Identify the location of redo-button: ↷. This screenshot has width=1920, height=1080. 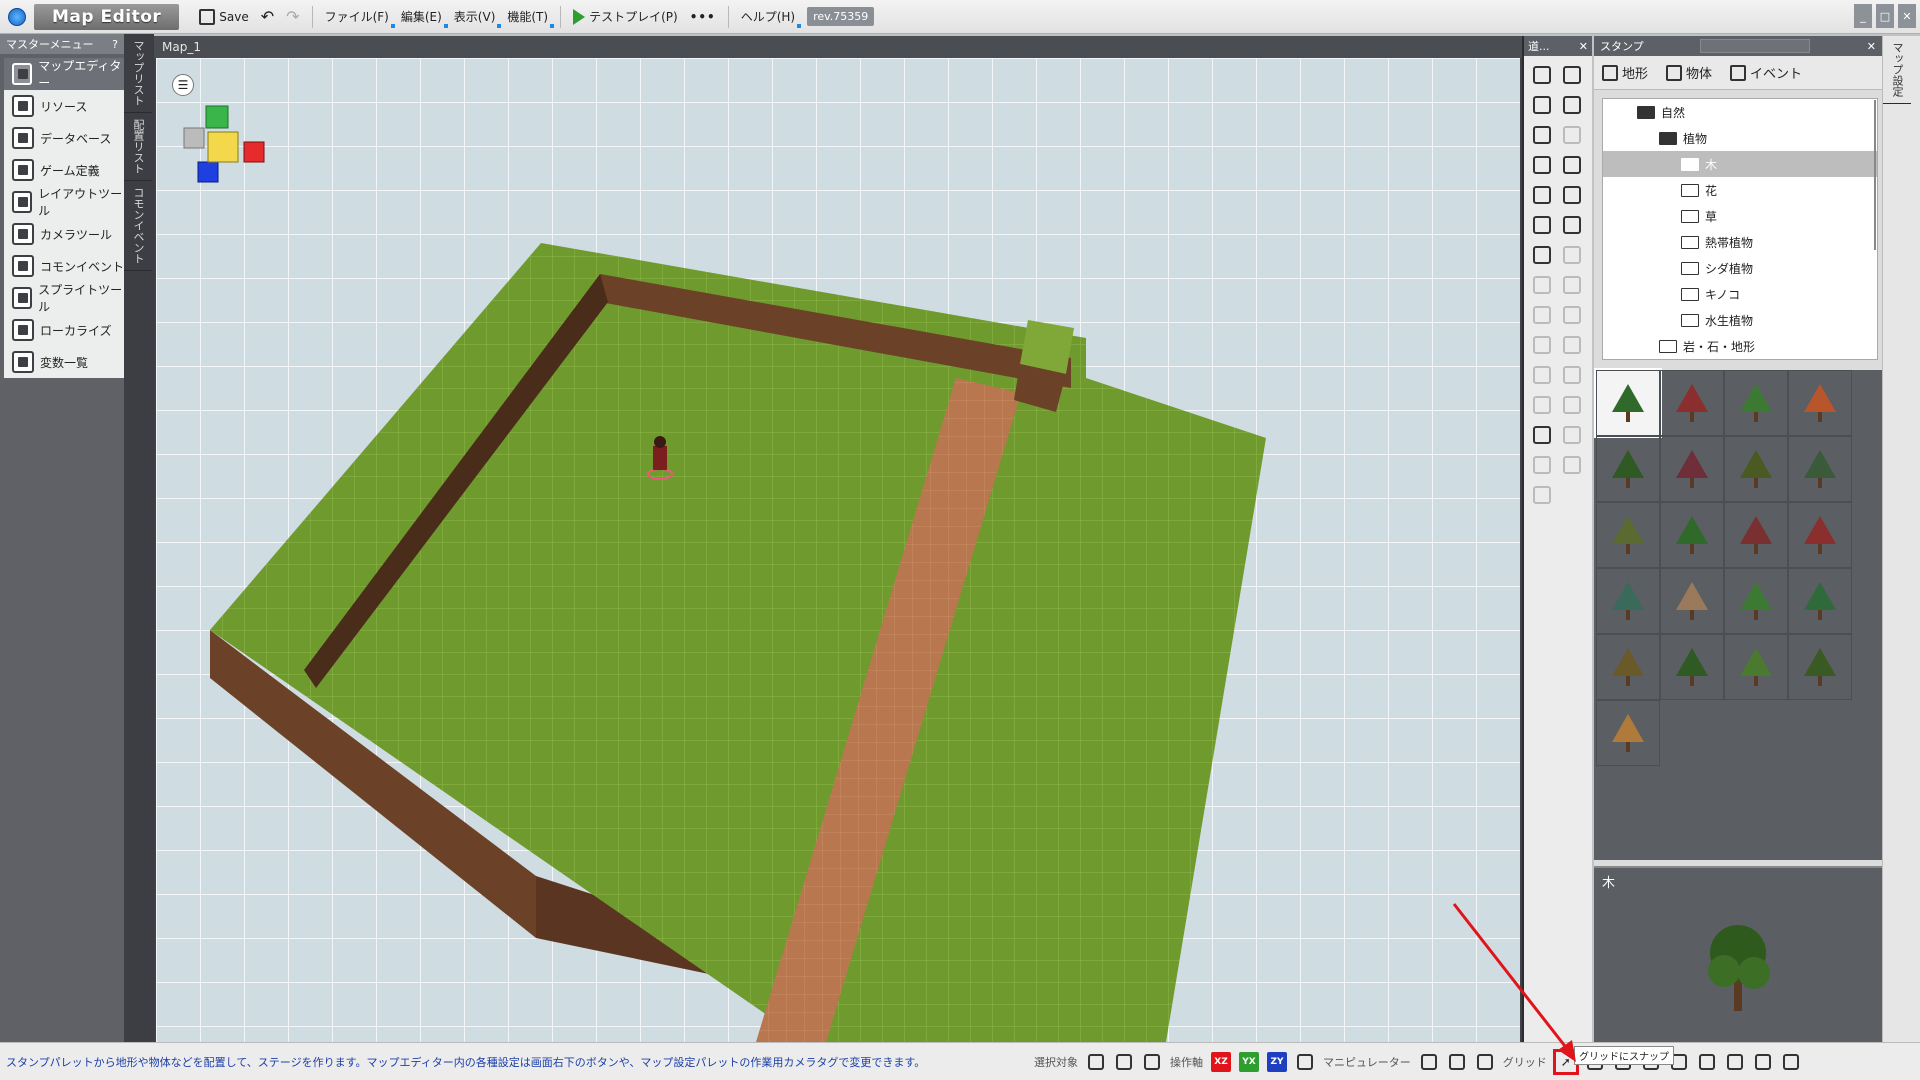
(292, 17).